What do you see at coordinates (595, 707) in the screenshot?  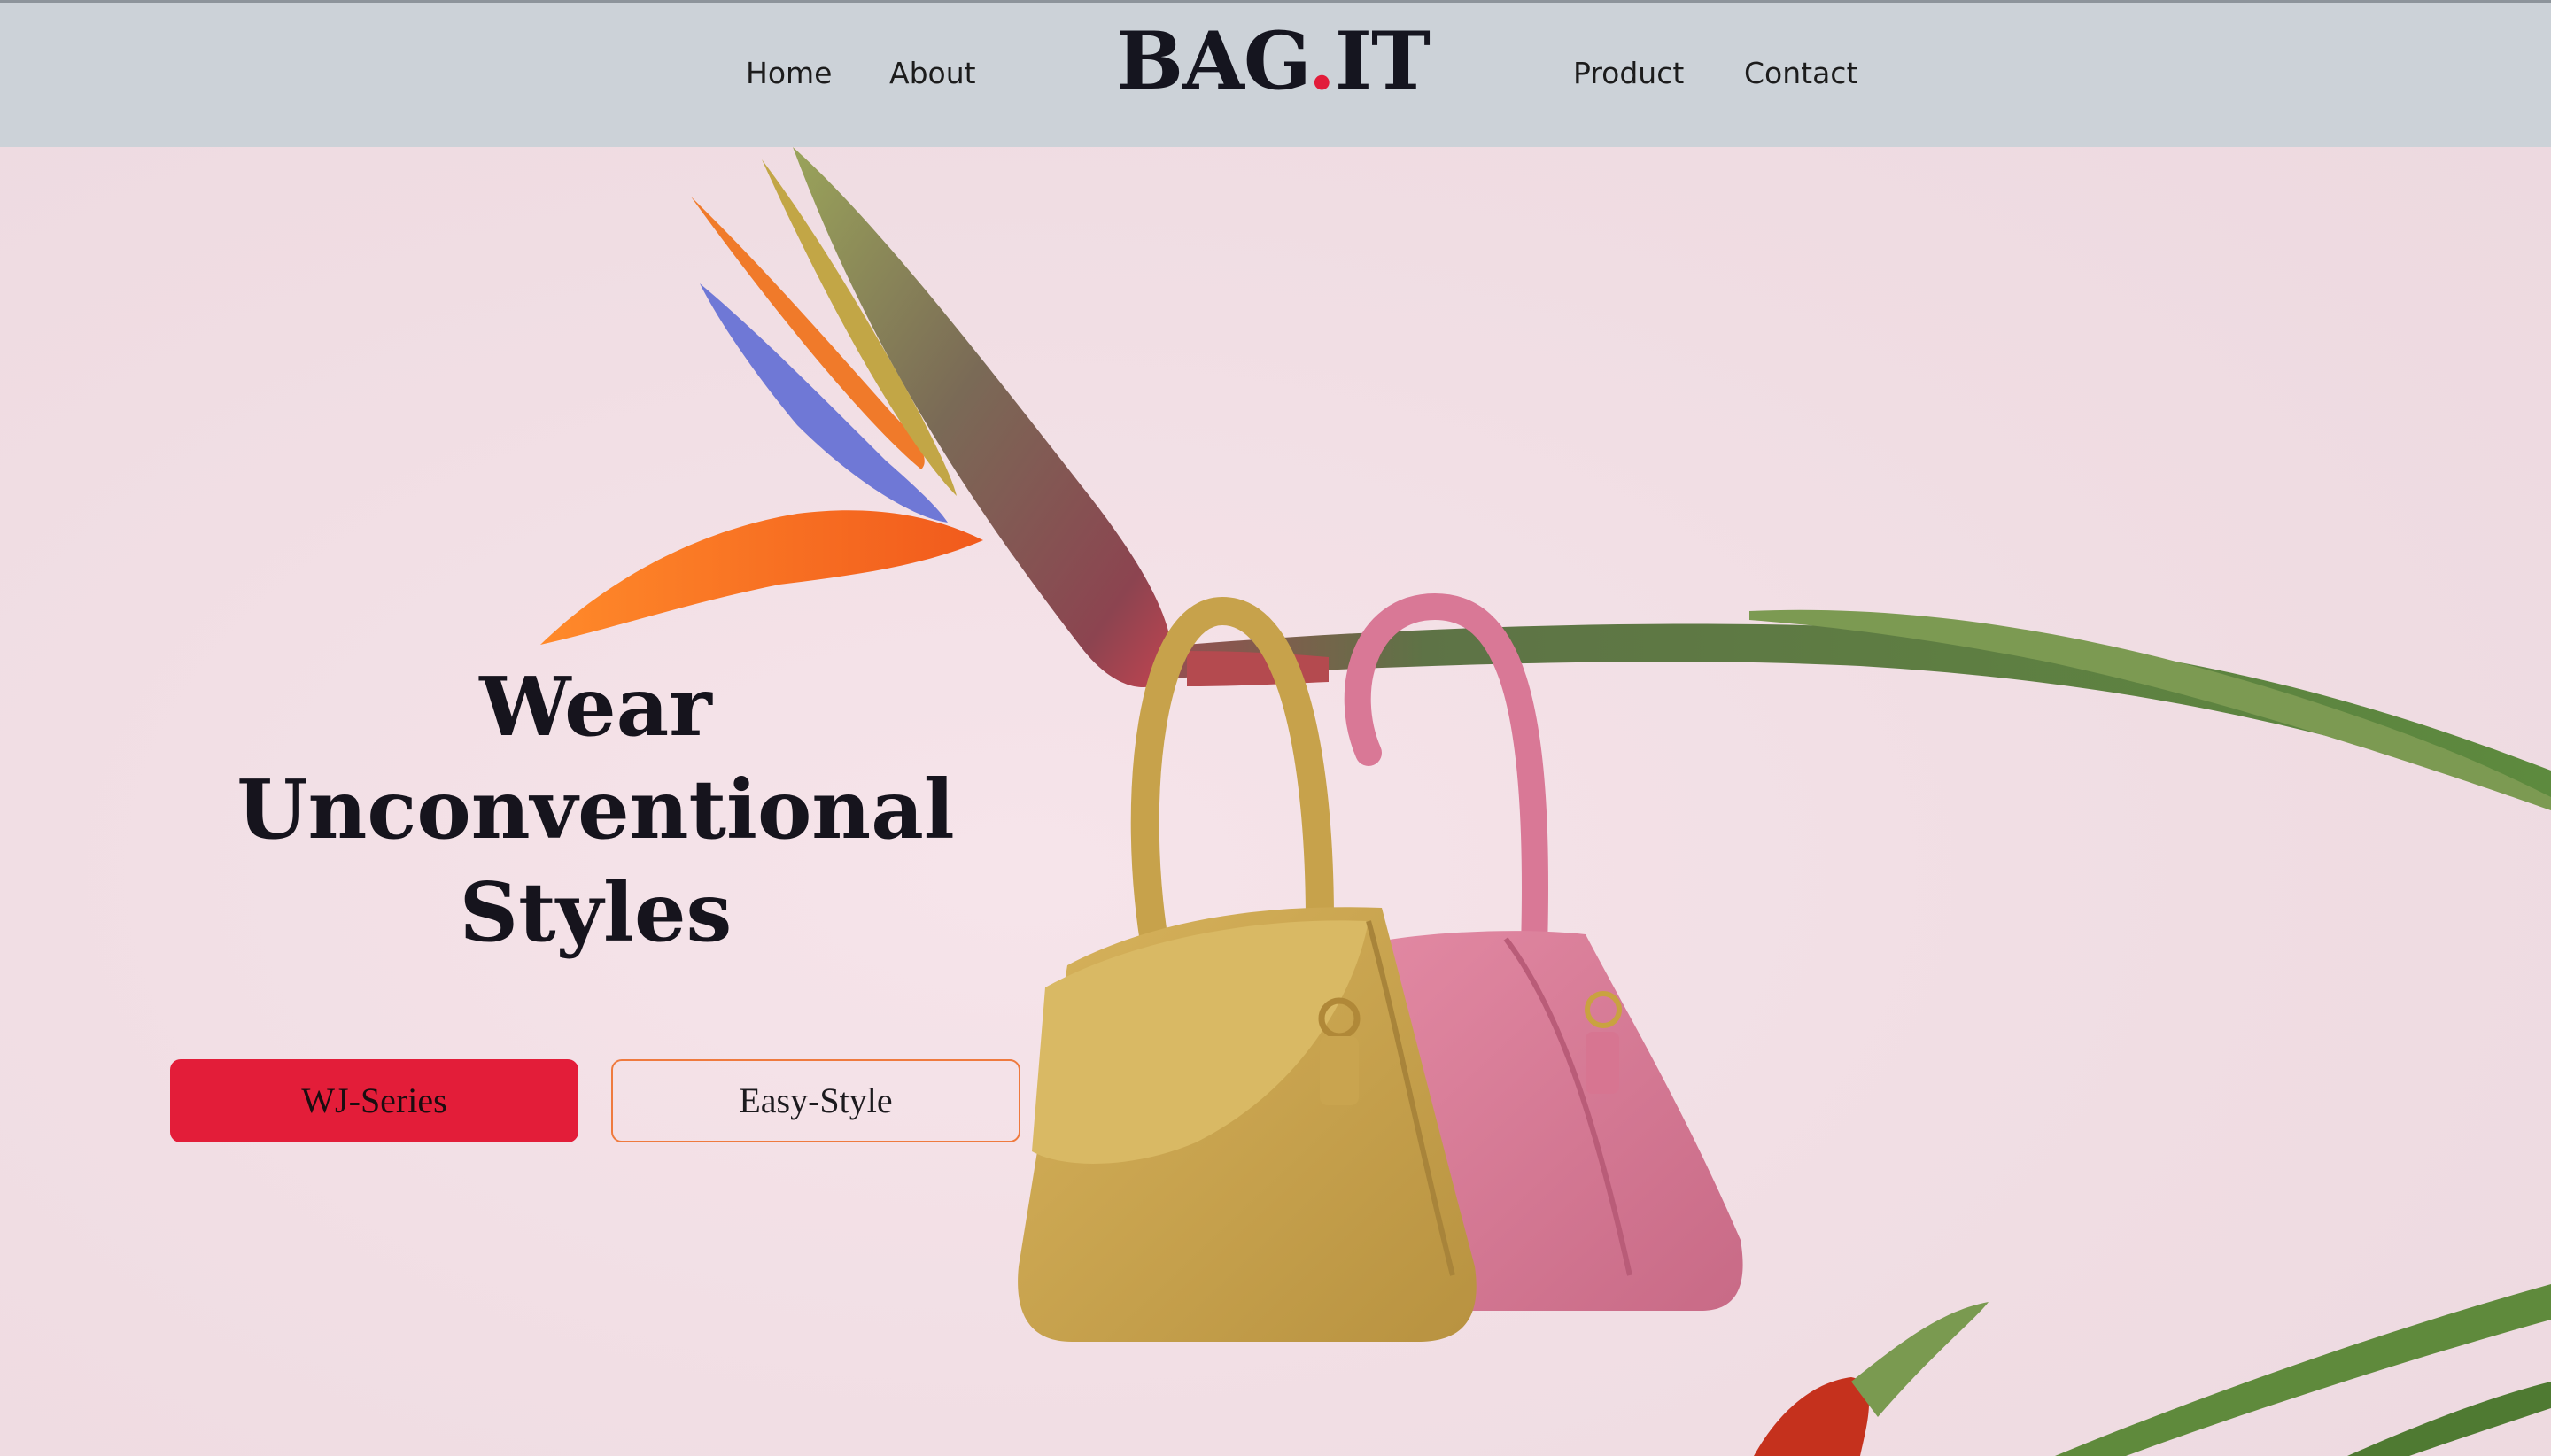 I see `hero-headline-line-1: Wear` at bounding box center [595, 707].